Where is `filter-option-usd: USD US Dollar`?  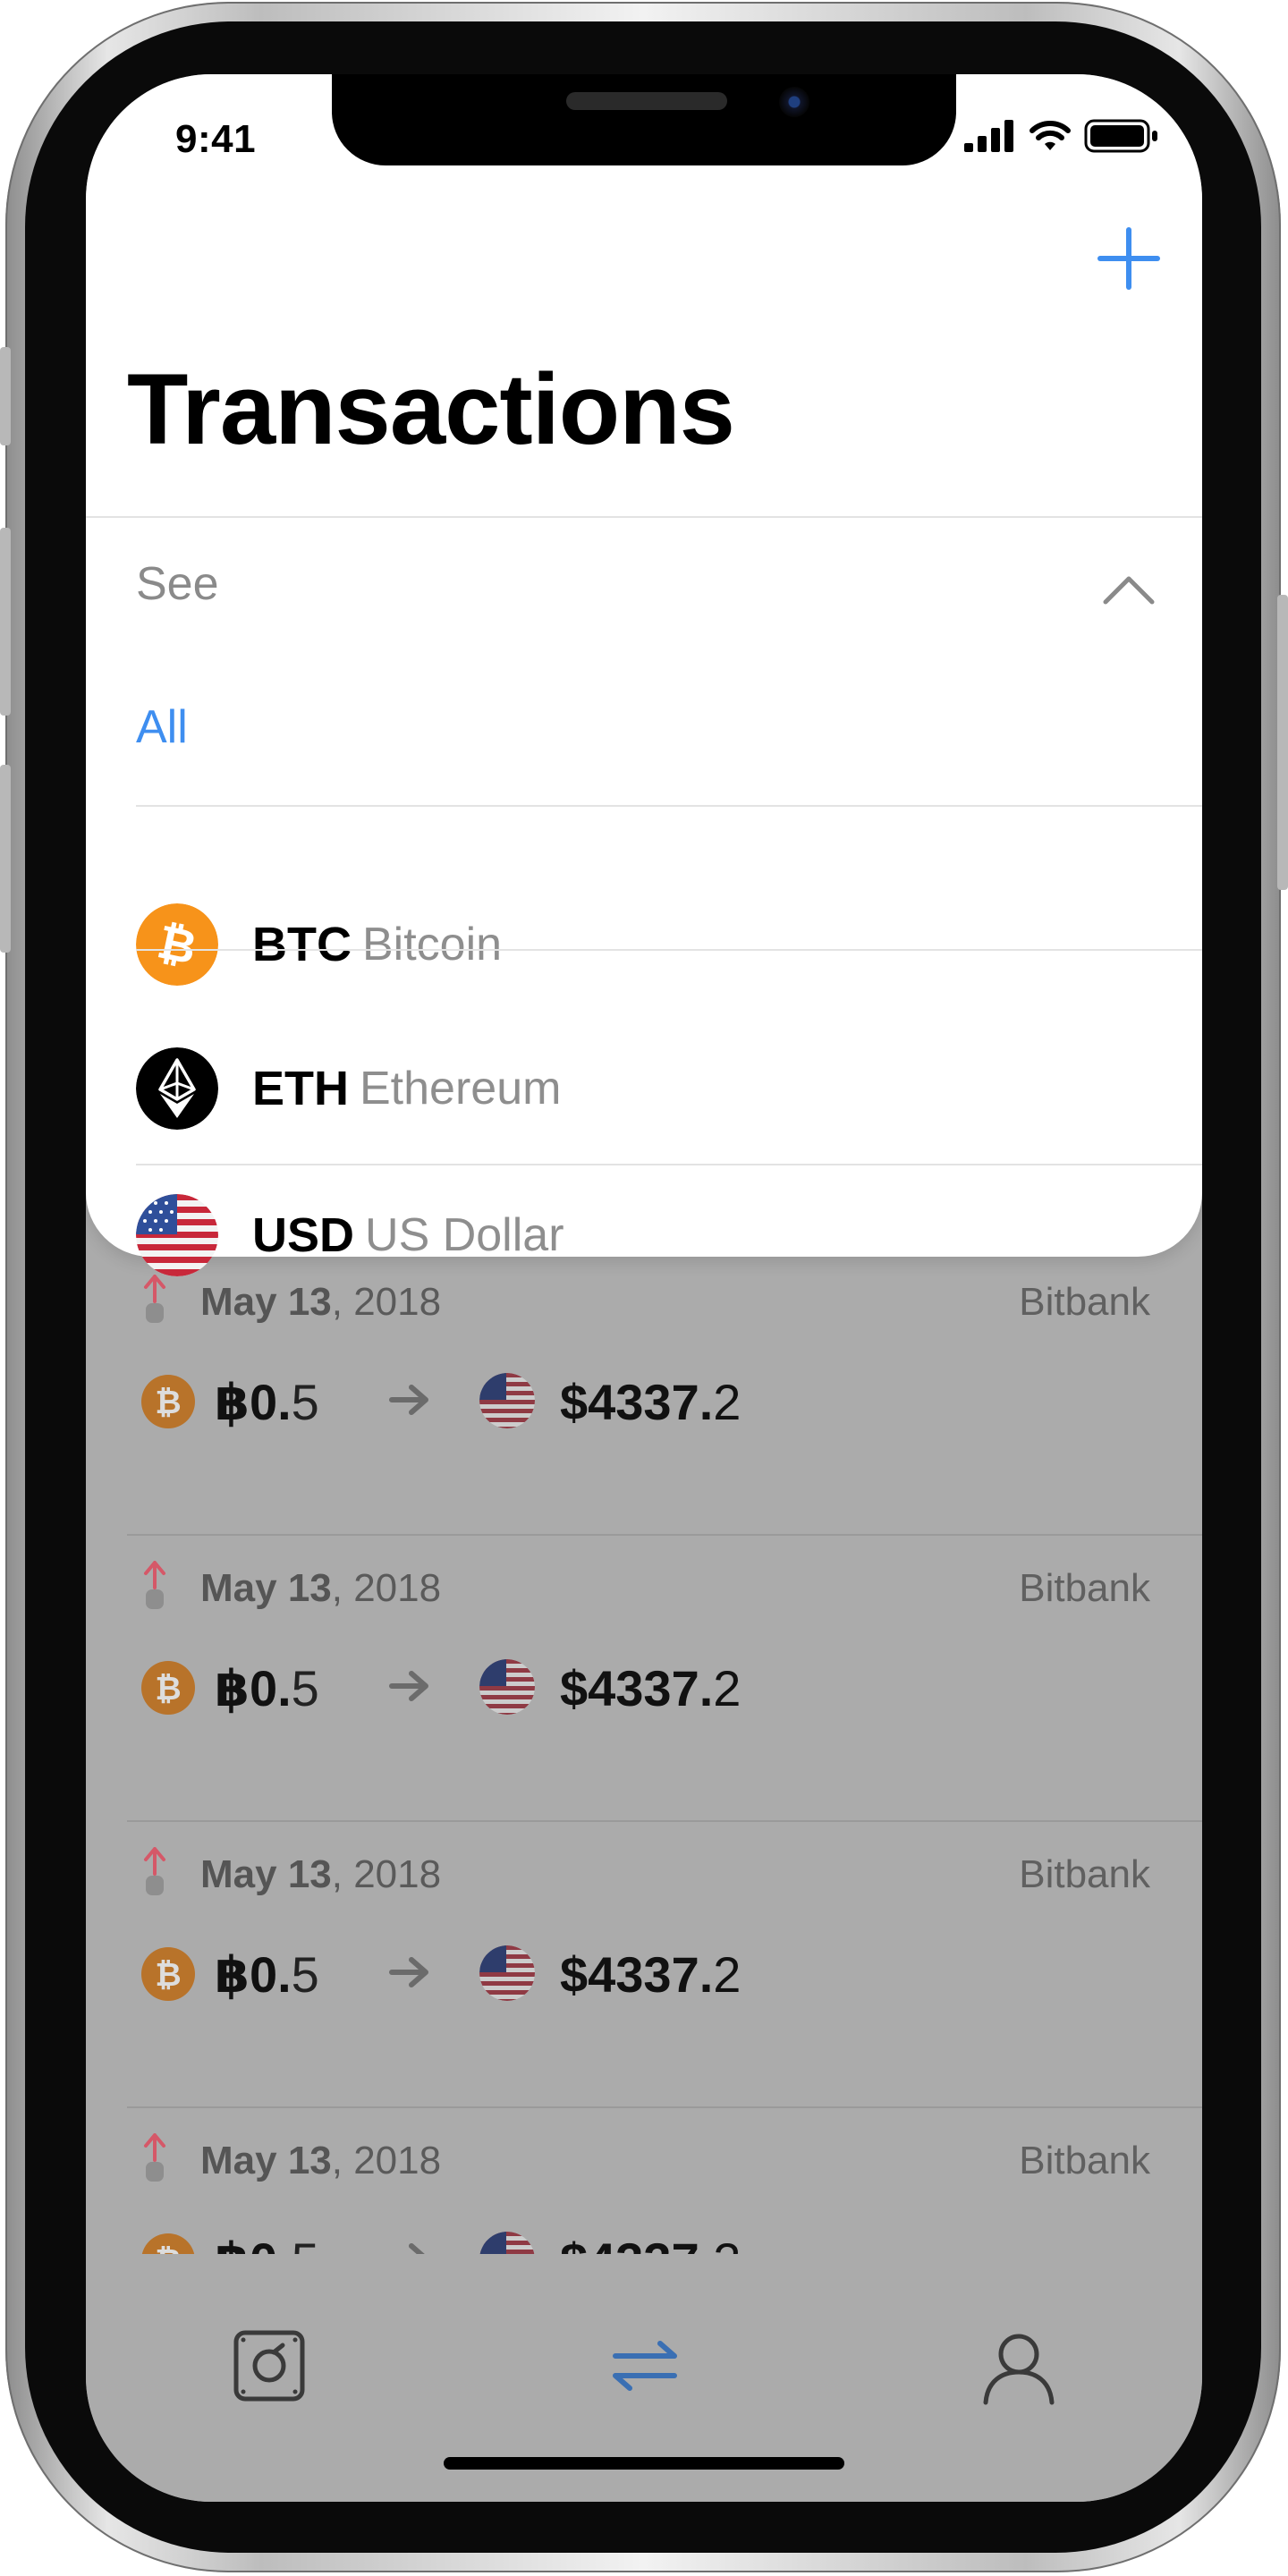 filter-option-usd: USD US Dollar is located at coordinates (669, 1235).